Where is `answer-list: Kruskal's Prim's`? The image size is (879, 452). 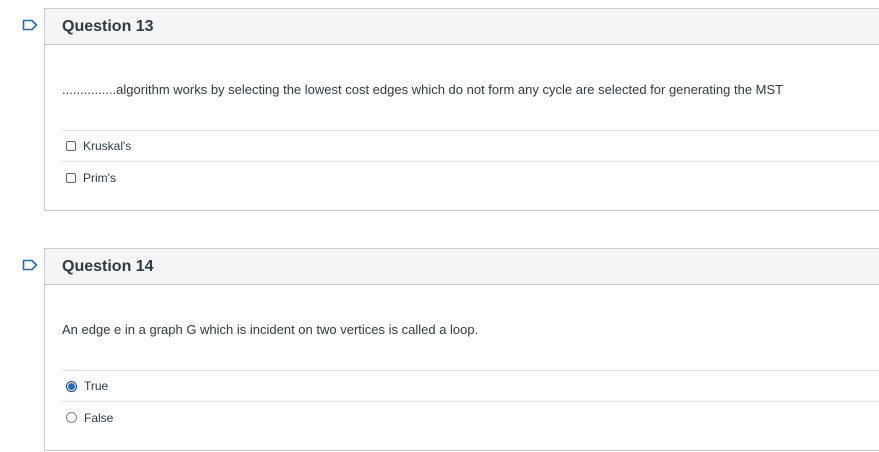 answer-list: Kruskal's Prim's is located at coordinates (470, 161).